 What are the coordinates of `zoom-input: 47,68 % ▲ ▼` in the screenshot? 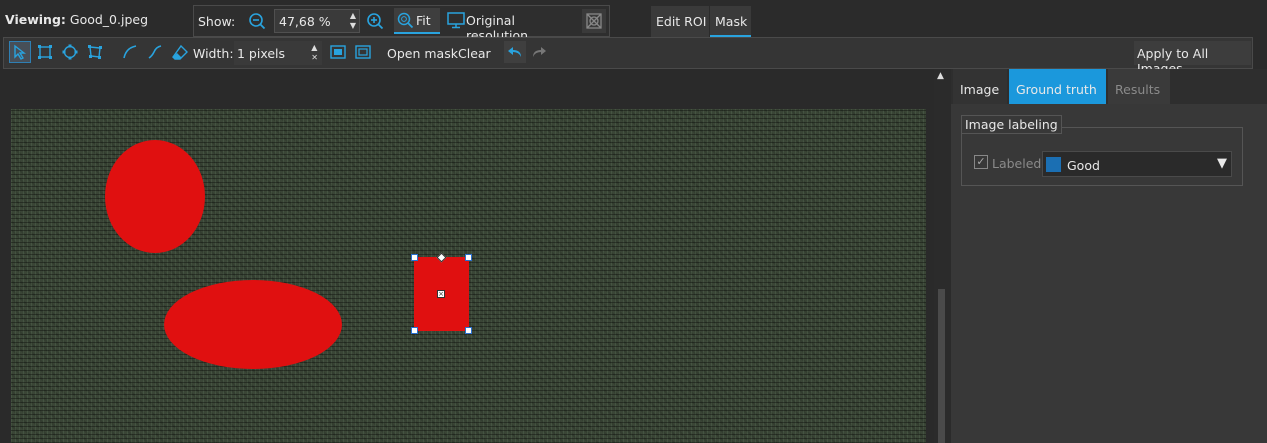 It's located at (317, 21).